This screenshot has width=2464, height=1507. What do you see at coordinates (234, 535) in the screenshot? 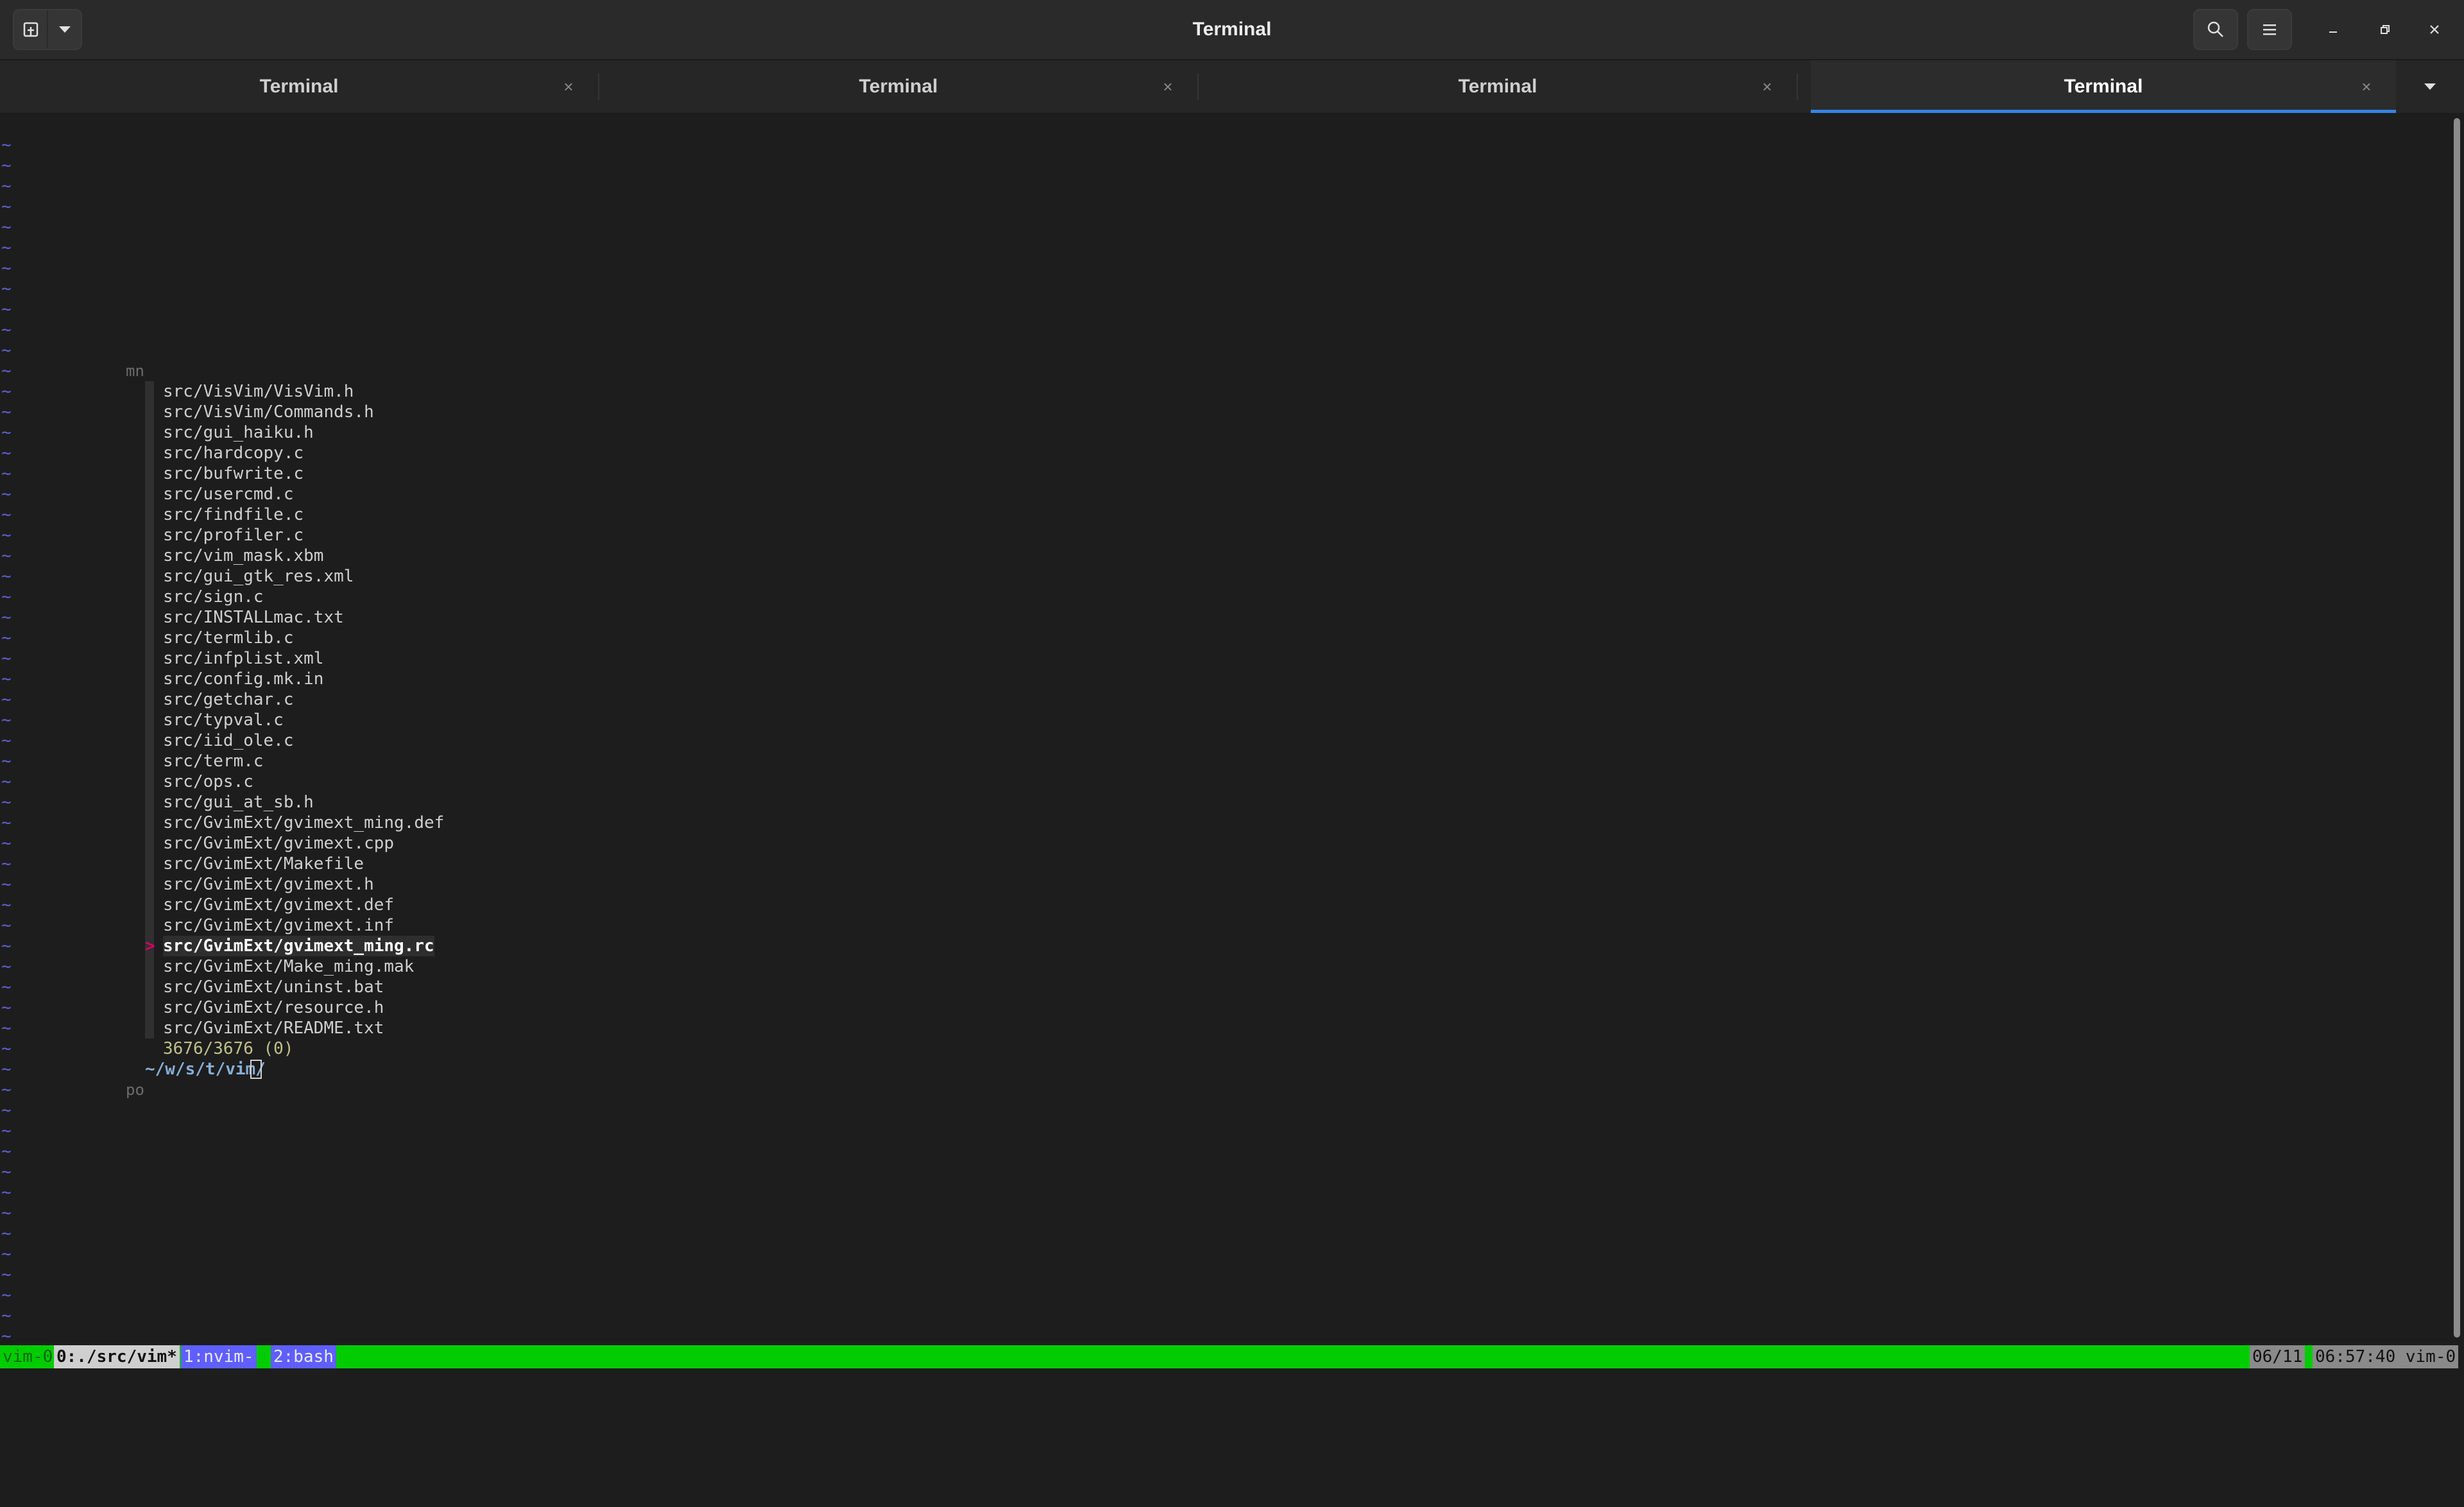
I see `fzf-list-item: src/profiler.c` at bounding box center [234, 535].